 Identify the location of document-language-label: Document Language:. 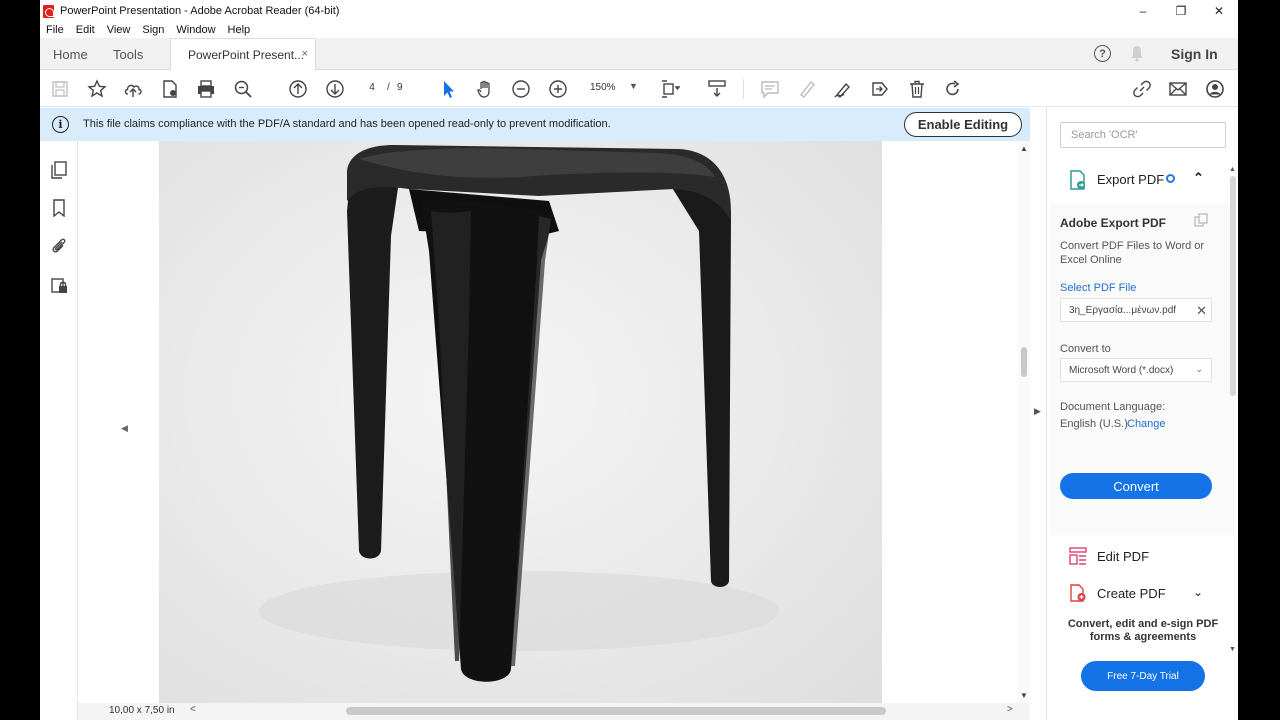
(1113, 407).